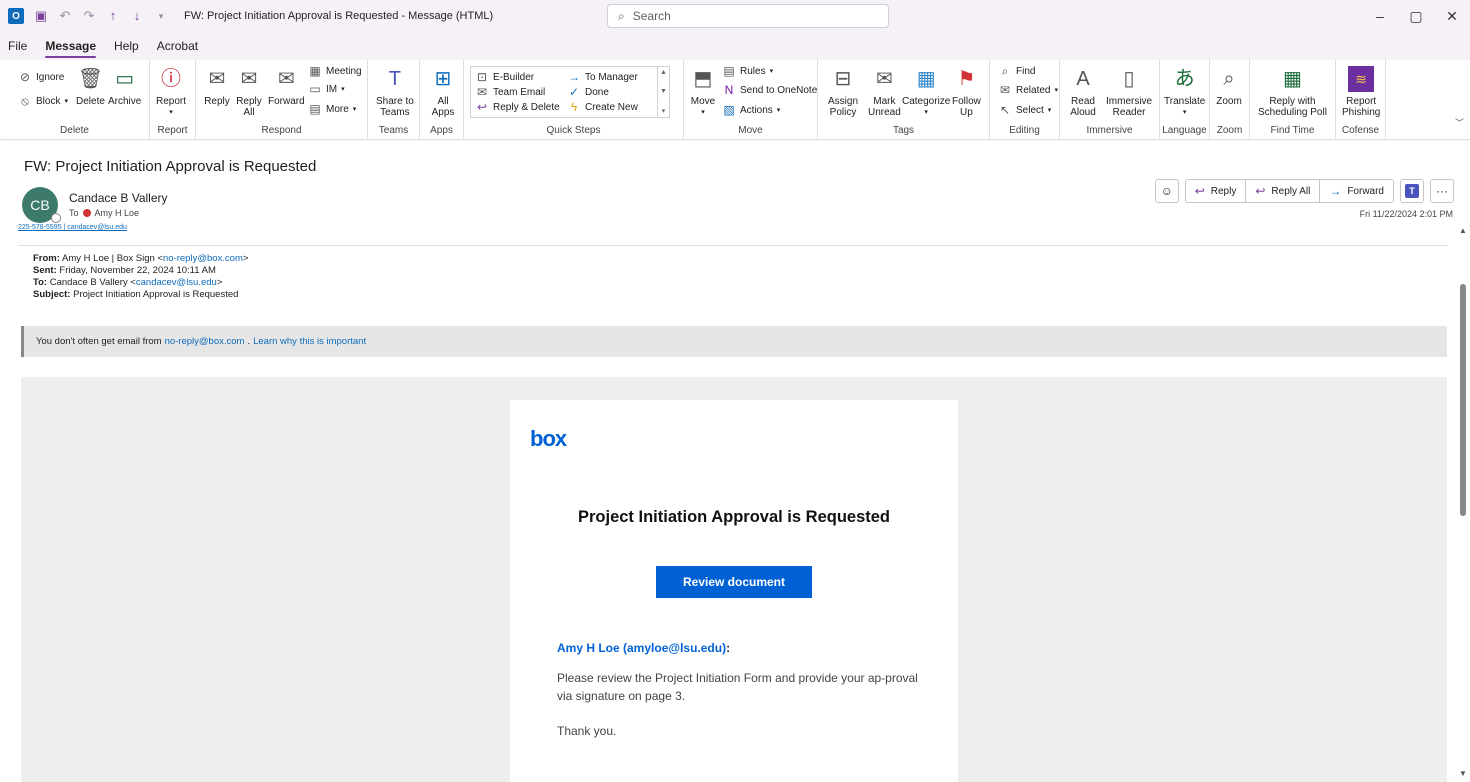 This screenshot has width=1470, height=782. Describe the element at coordinates (966, 101) in the screenshot. I see `follow-label-1: Follow` at that location.